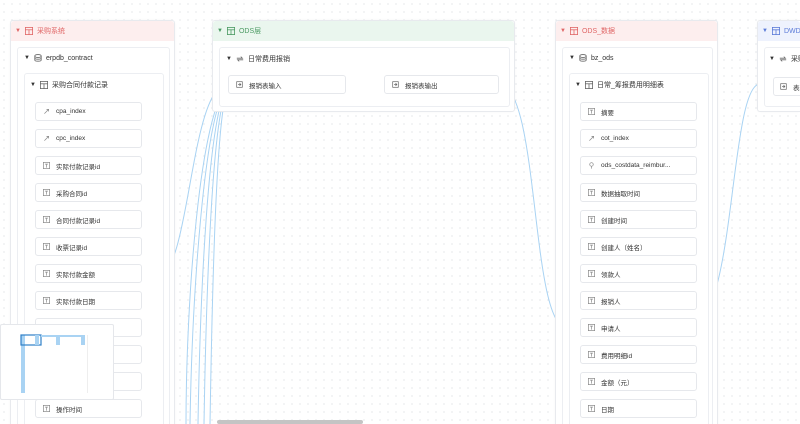  Describe the element at coordinates (791, 31) in the screenshot. I see `panel-title: DWD层` at that location.